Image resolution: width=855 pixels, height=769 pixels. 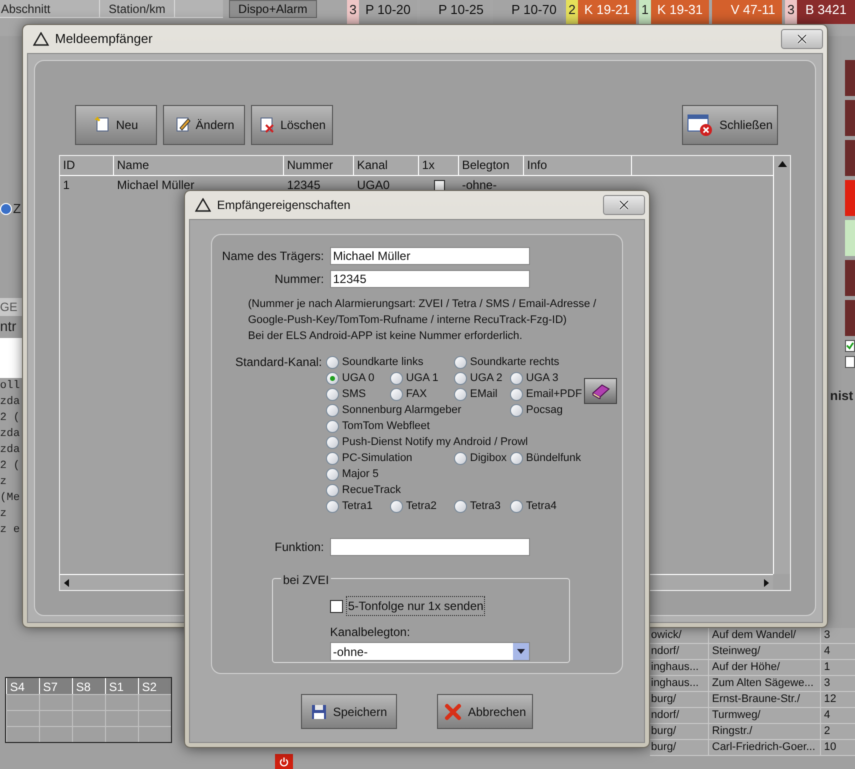 I want to click on vertical-scrollbar, so click(x=781, y=365).